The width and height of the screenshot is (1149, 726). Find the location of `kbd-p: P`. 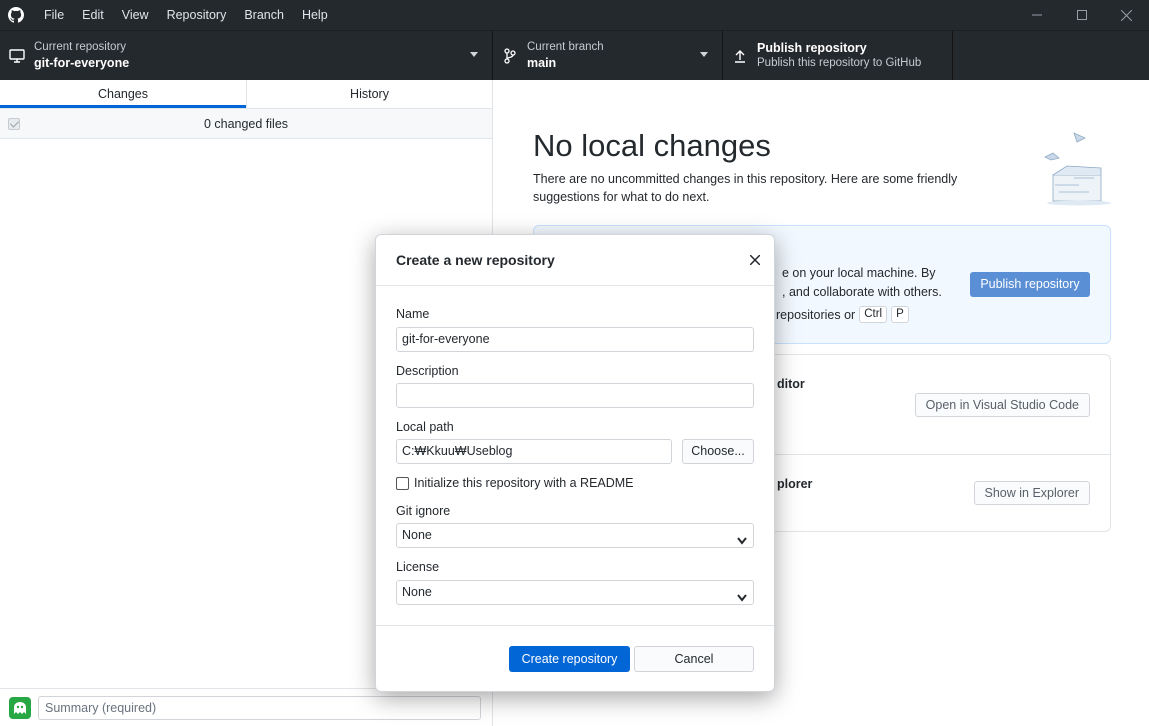

kbd-p: P is located at coordinates (900, 314).